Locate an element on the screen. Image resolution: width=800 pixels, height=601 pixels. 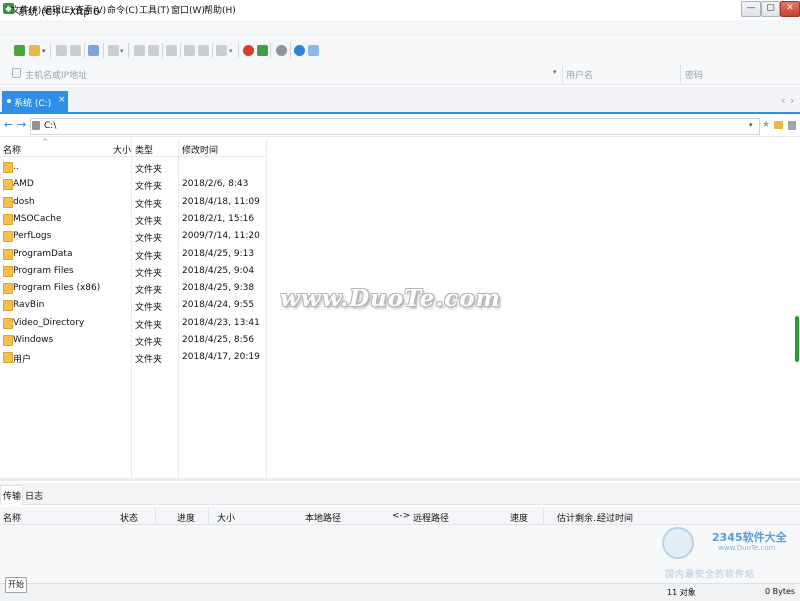
table-row: AMD 文件夹 2018/2/6, 8:43 is located at coordinates (133, 184).